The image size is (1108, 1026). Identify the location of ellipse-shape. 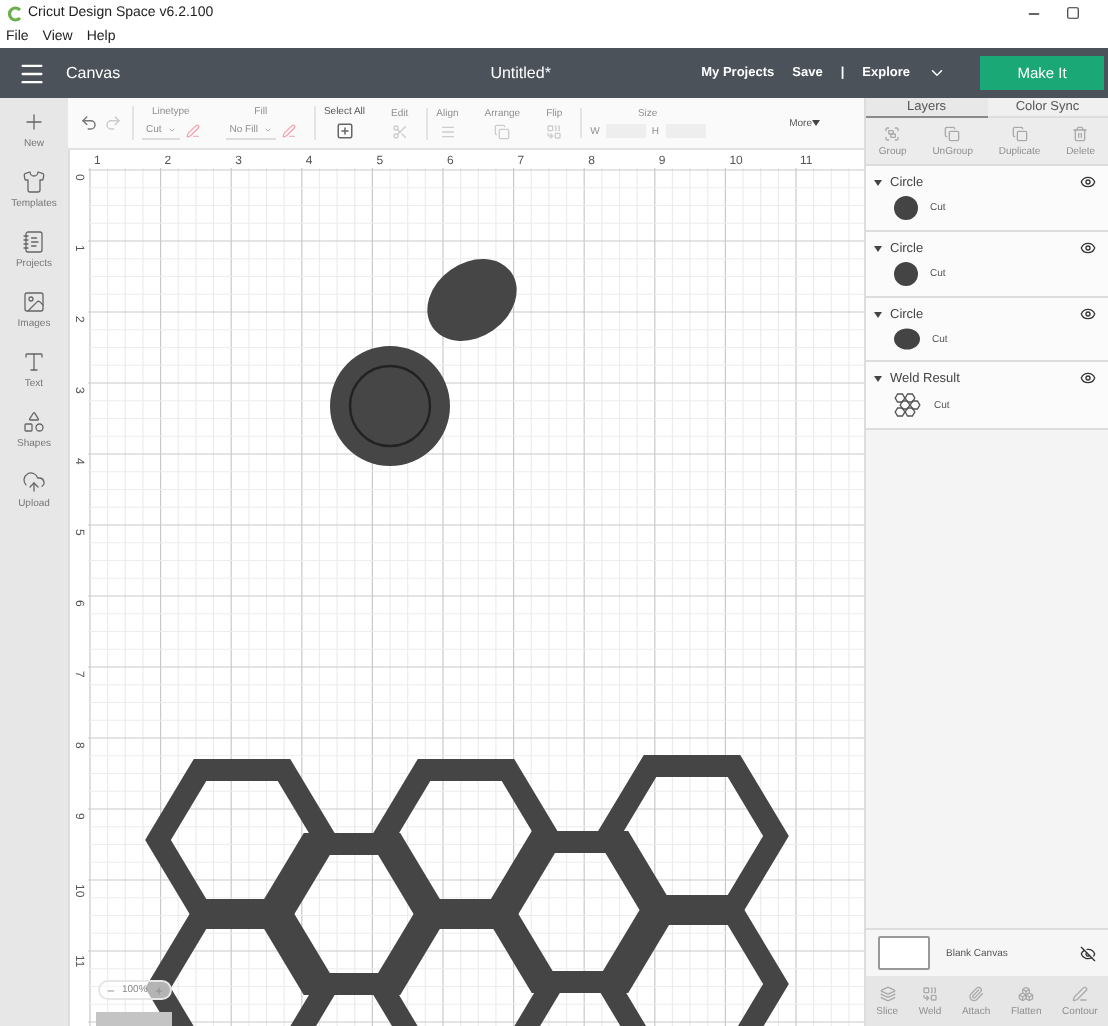
(472, 300).